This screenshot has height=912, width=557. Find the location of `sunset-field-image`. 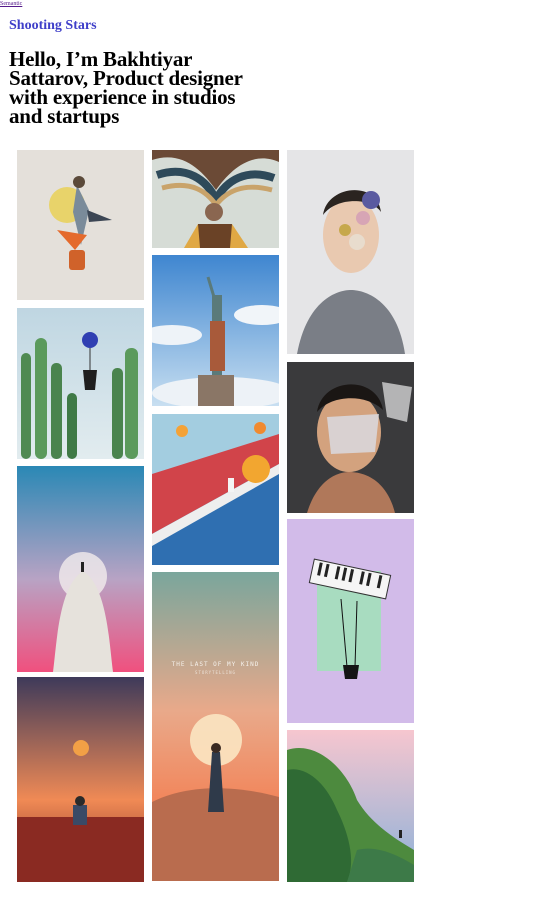

sunset-field-image is located at coordinates (80, 779).